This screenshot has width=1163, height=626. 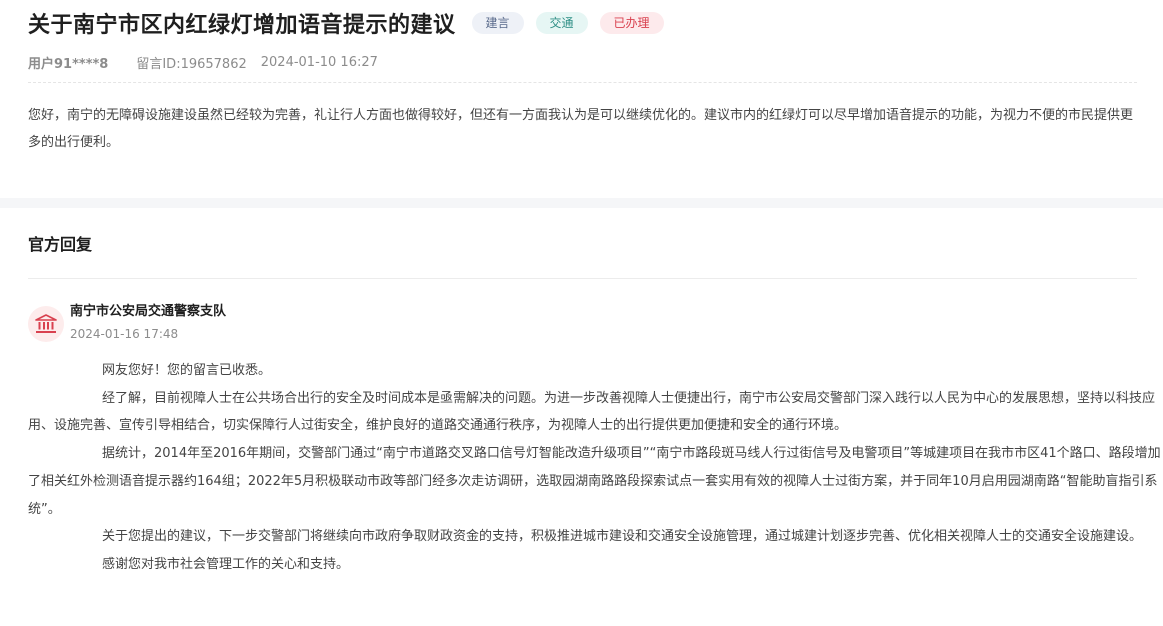 I want to click on title-row: 关于南宁市区内红绿灯增加语音提示的建议 建言 交通 已办理, so click(x=582, y=23).